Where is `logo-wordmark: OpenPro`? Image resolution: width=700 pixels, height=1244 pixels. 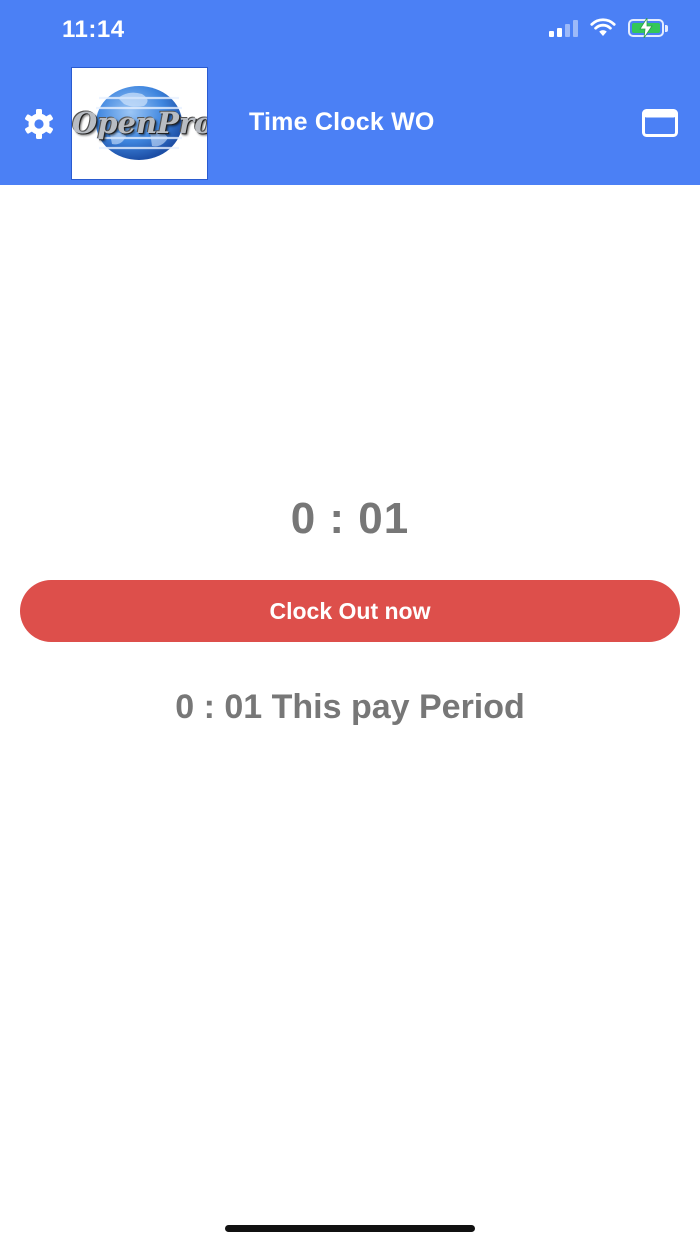
logo-wordmark: OpenPro is located at coordinates (140, 123).